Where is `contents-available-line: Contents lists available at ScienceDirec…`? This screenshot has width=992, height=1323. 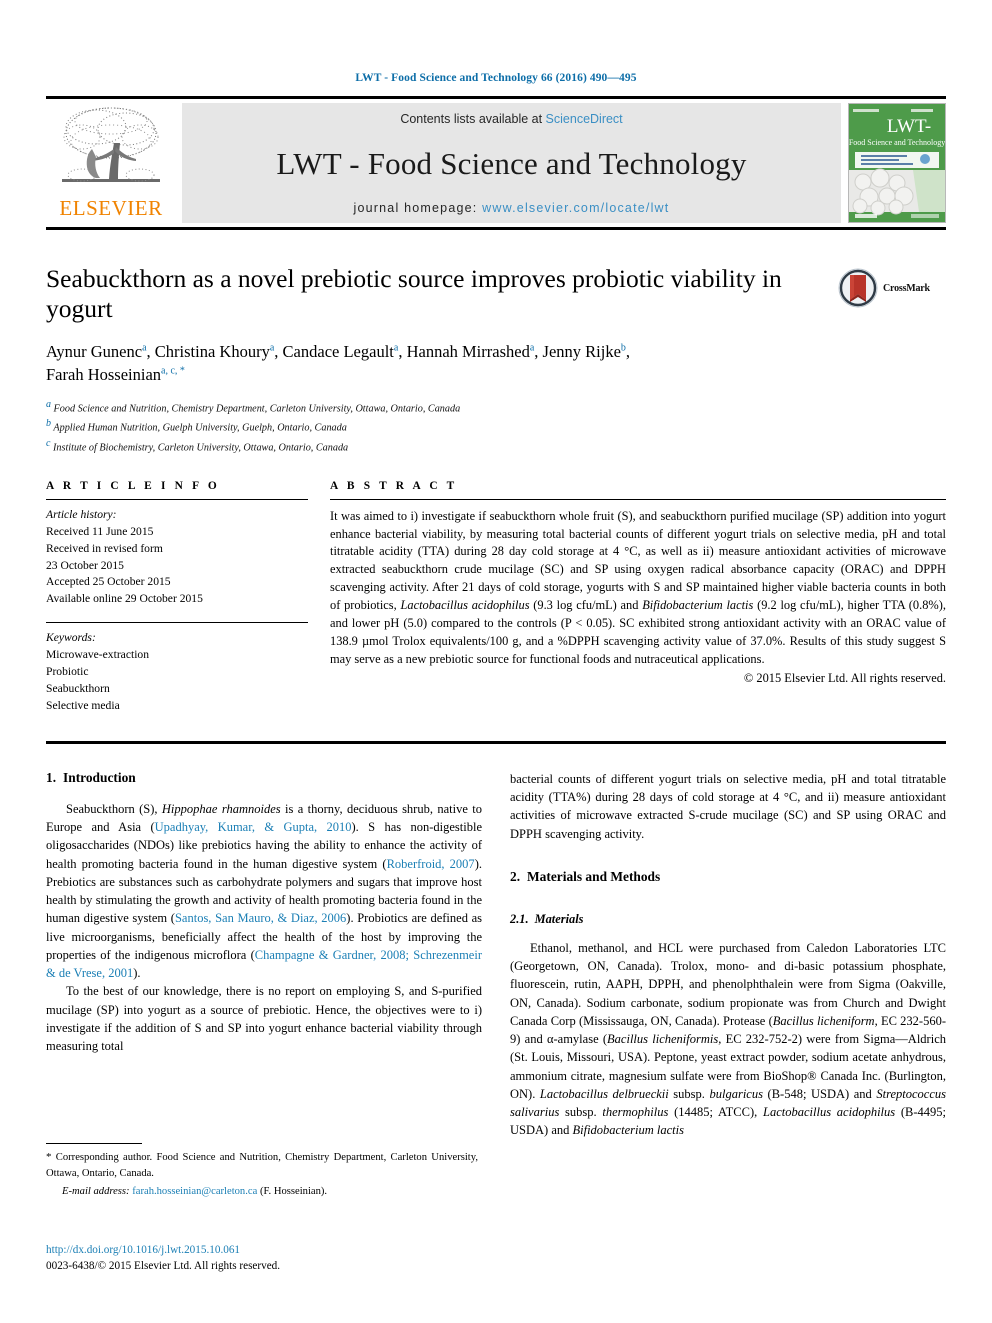 contents-available-line: Contents lists available at ScienceDirec… is located at coordinates (511, 119).